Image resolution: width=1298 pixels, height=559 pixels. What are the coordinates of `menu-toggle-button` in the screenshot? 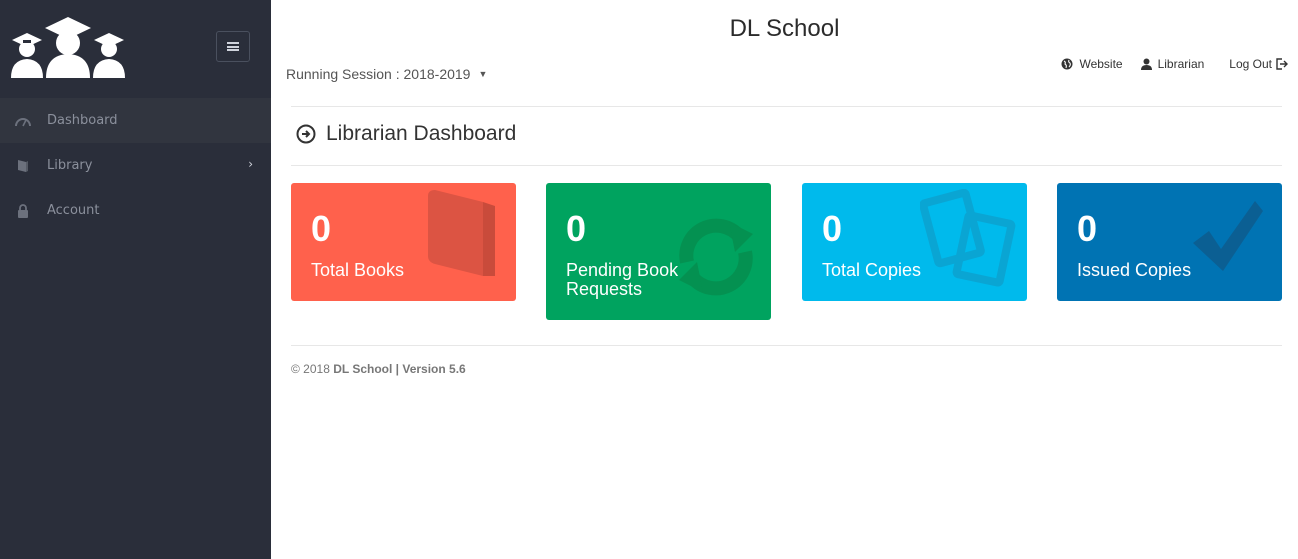 It's located at (233, 46).